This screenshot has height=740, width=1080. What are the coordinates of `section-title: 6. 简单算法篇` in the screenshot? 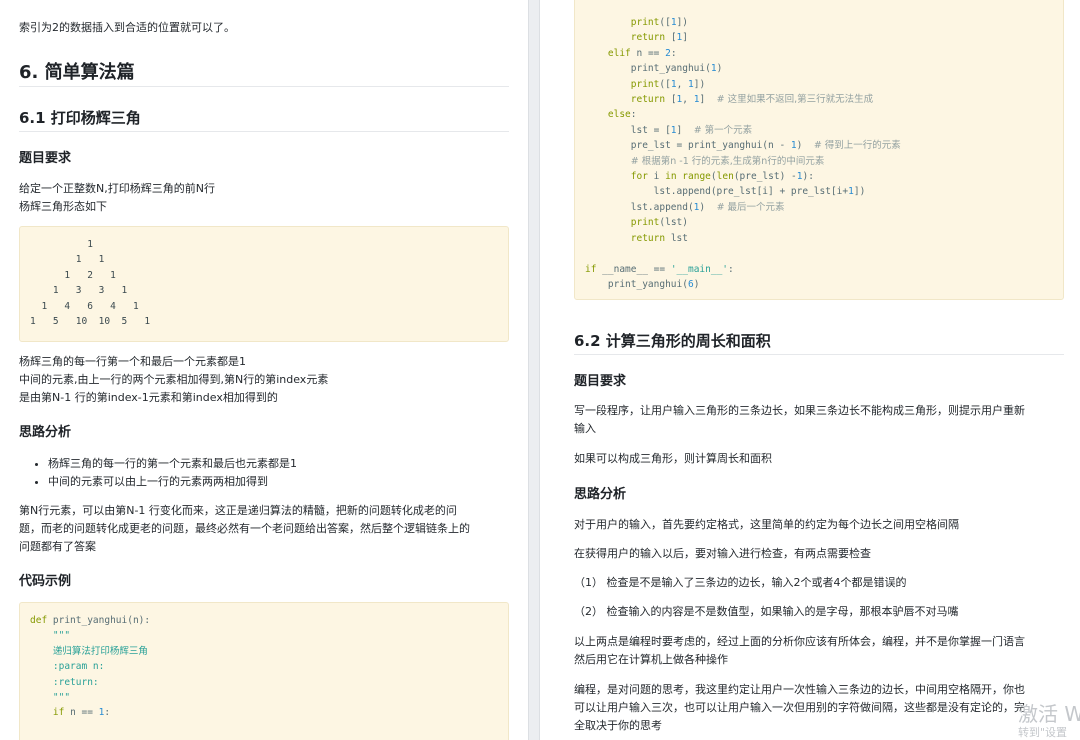 It's located at (77, 72).